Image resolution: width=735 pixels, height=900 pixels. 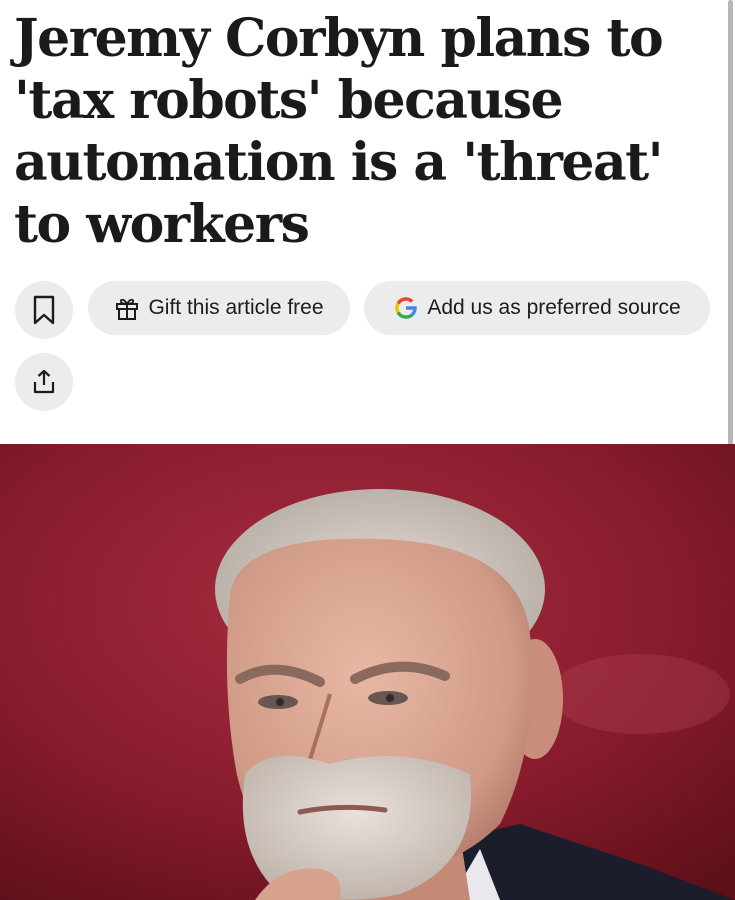 I want to click on share-button, so click(x=44, y=382).